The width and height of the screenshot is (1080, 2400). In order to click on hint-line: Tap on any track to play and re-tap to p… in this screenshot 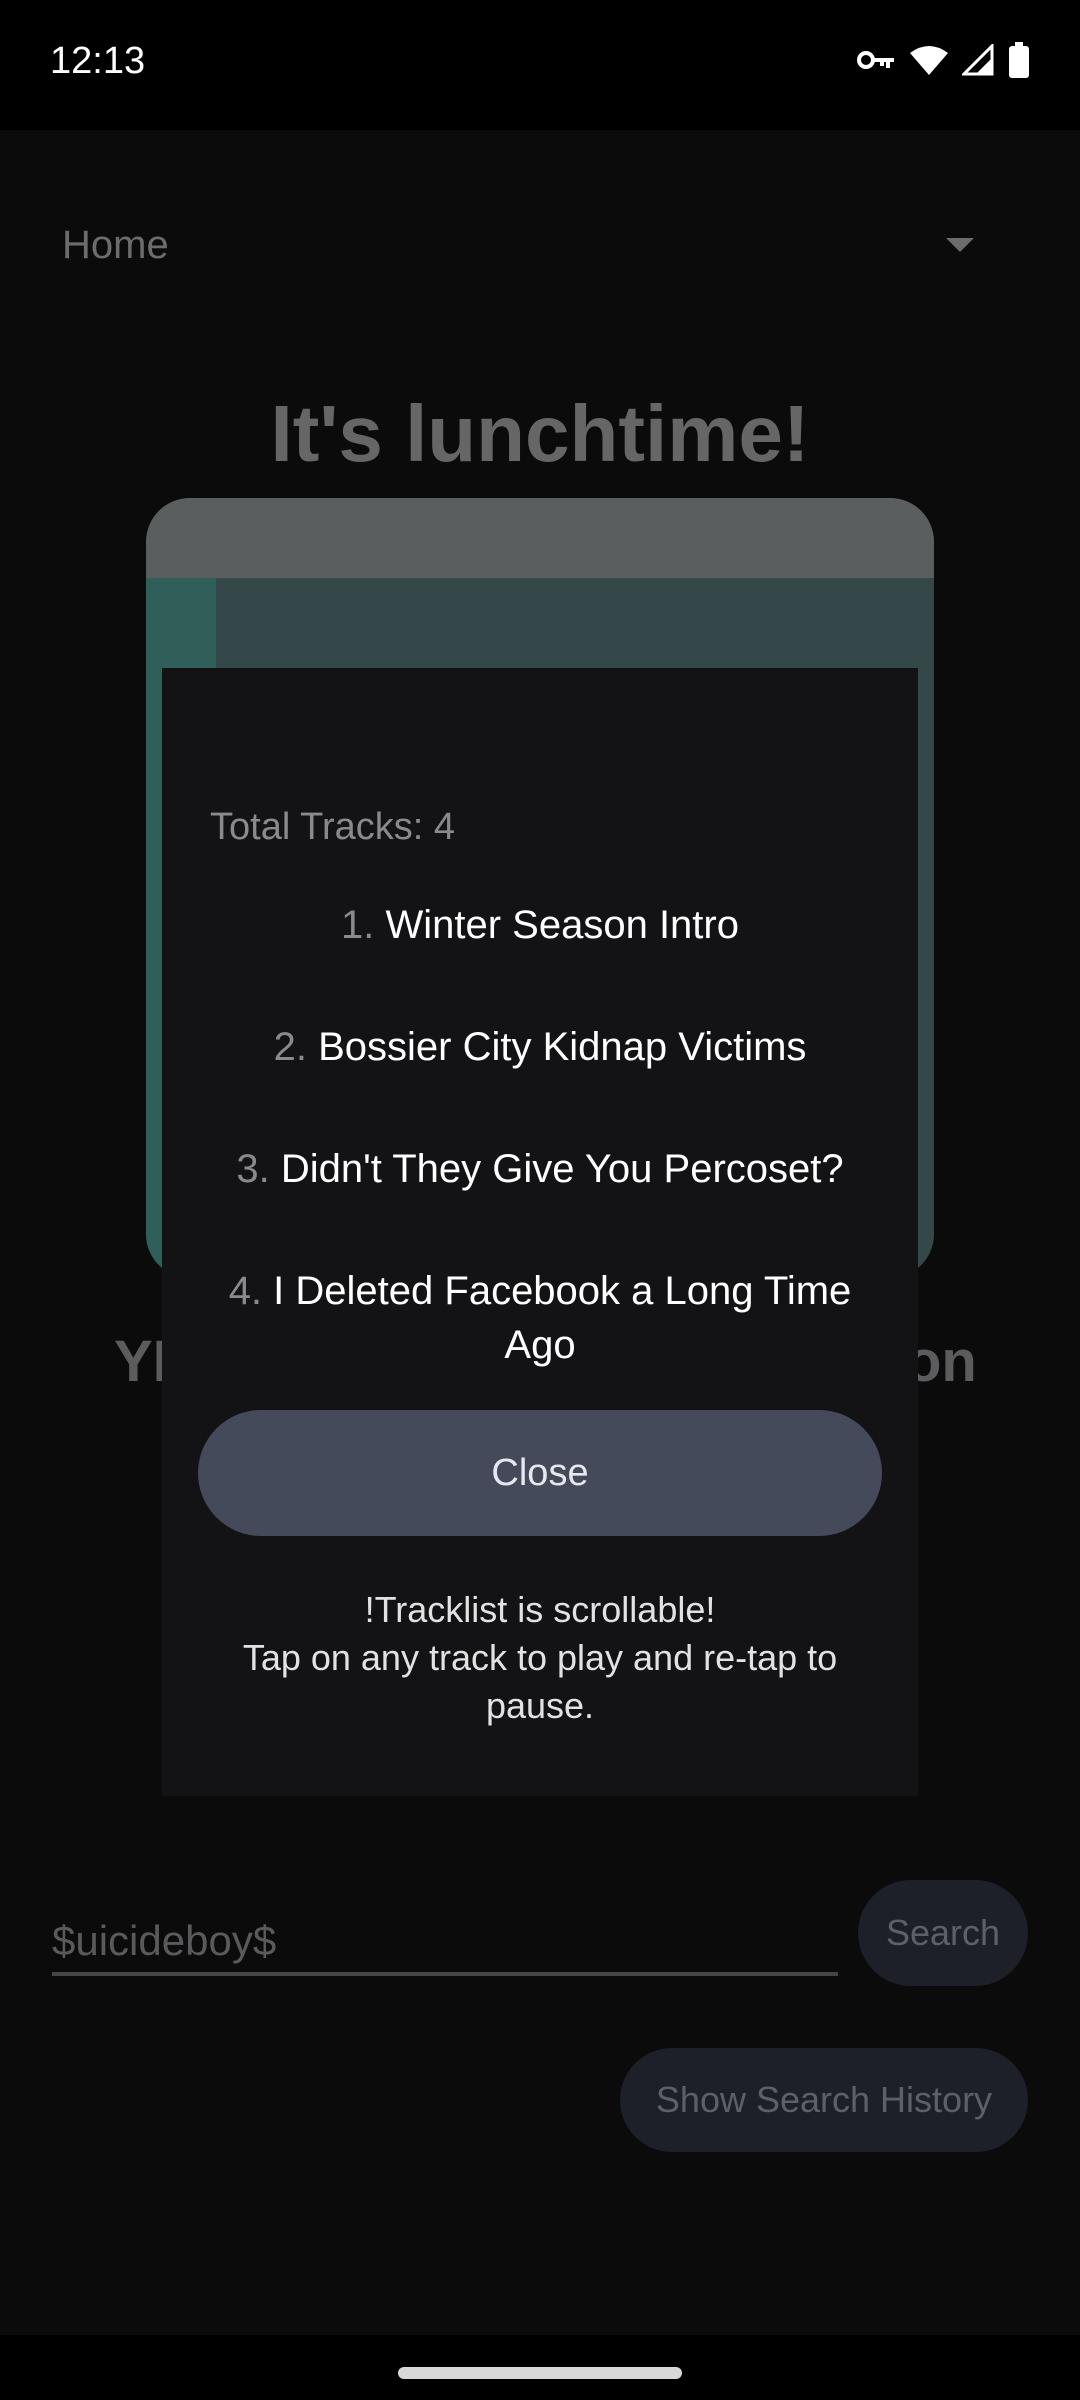, I will do `click(540, 1681)`.